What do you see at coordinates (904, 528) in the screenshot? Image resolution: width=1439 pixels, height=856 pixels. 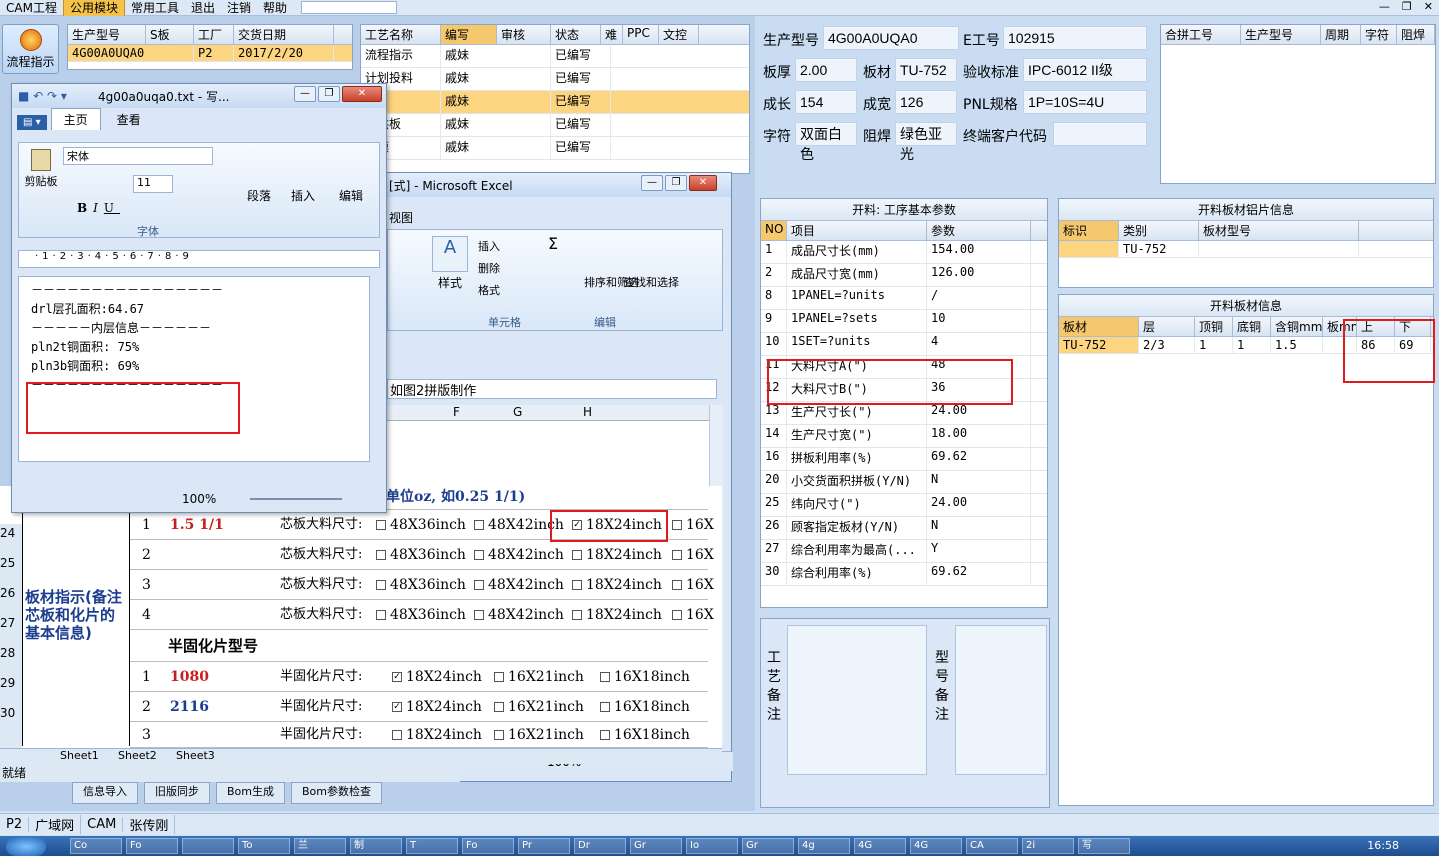 I see `table-row: 26 顾客指定板材(Y/N) N` at bounding box center [904, 528].